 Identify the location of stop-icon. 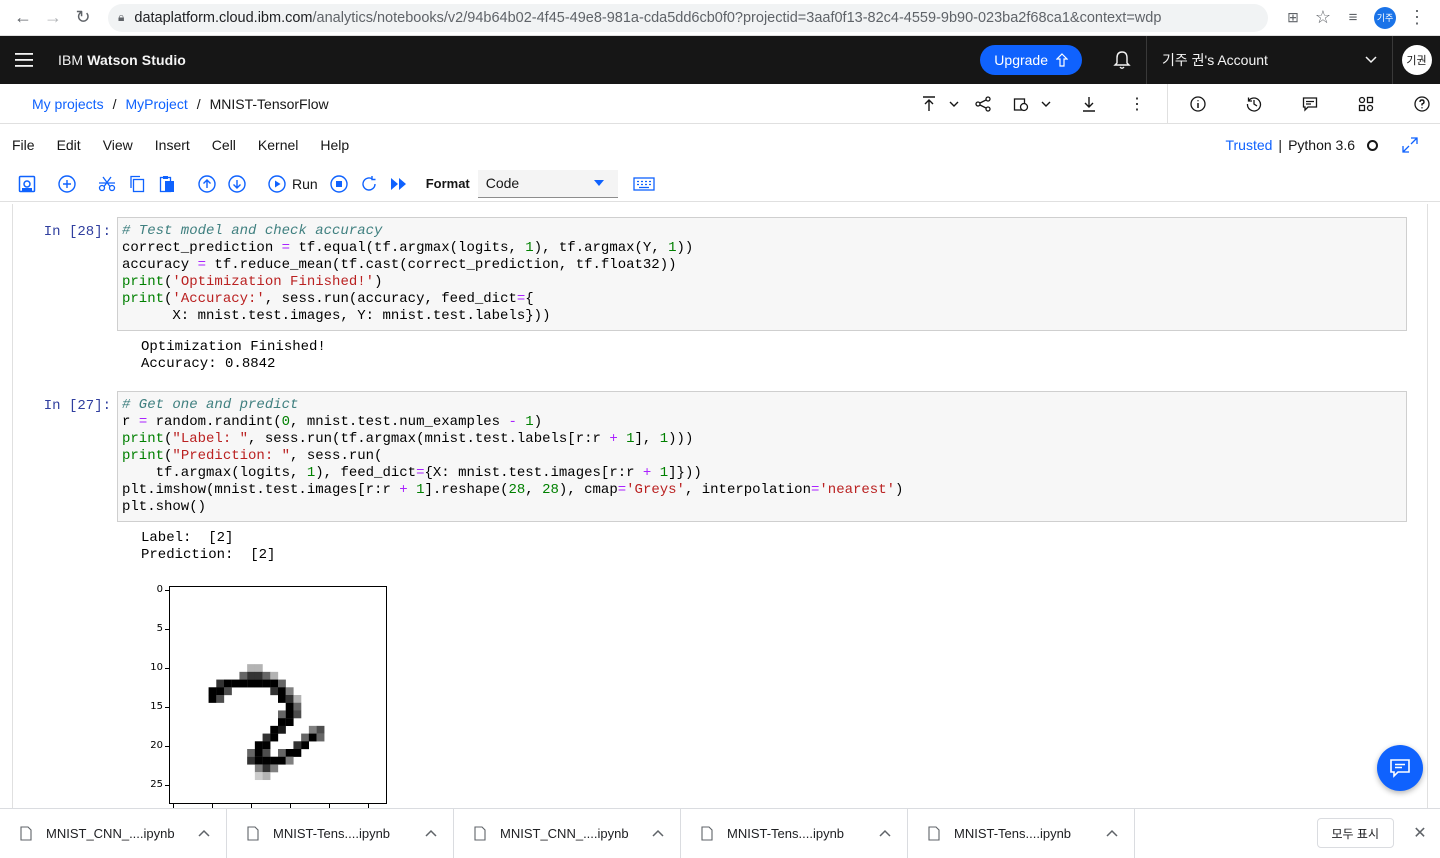
(339, 184).